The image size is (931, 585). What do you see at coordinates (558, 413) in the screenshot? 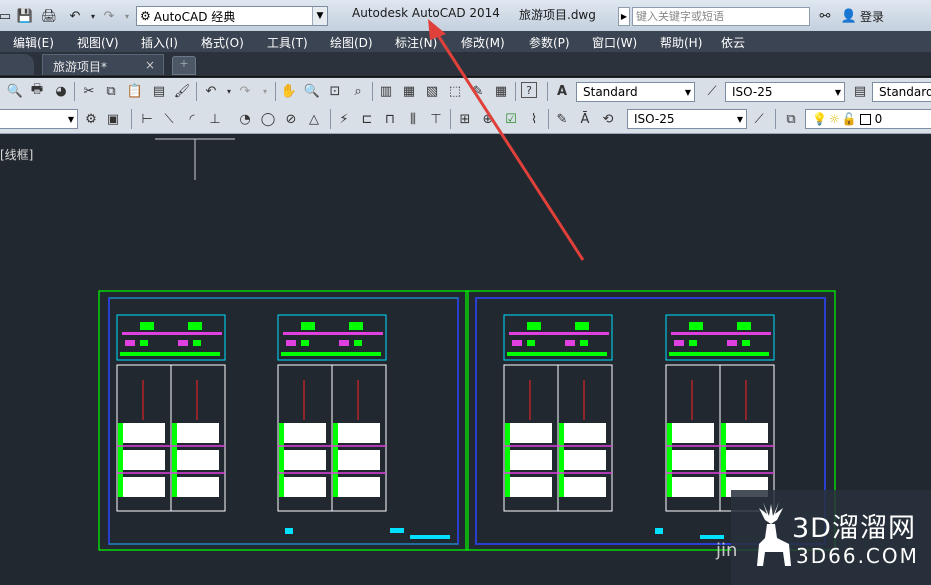
I see `cabinet-group-c` at bounding box center [558, 413].